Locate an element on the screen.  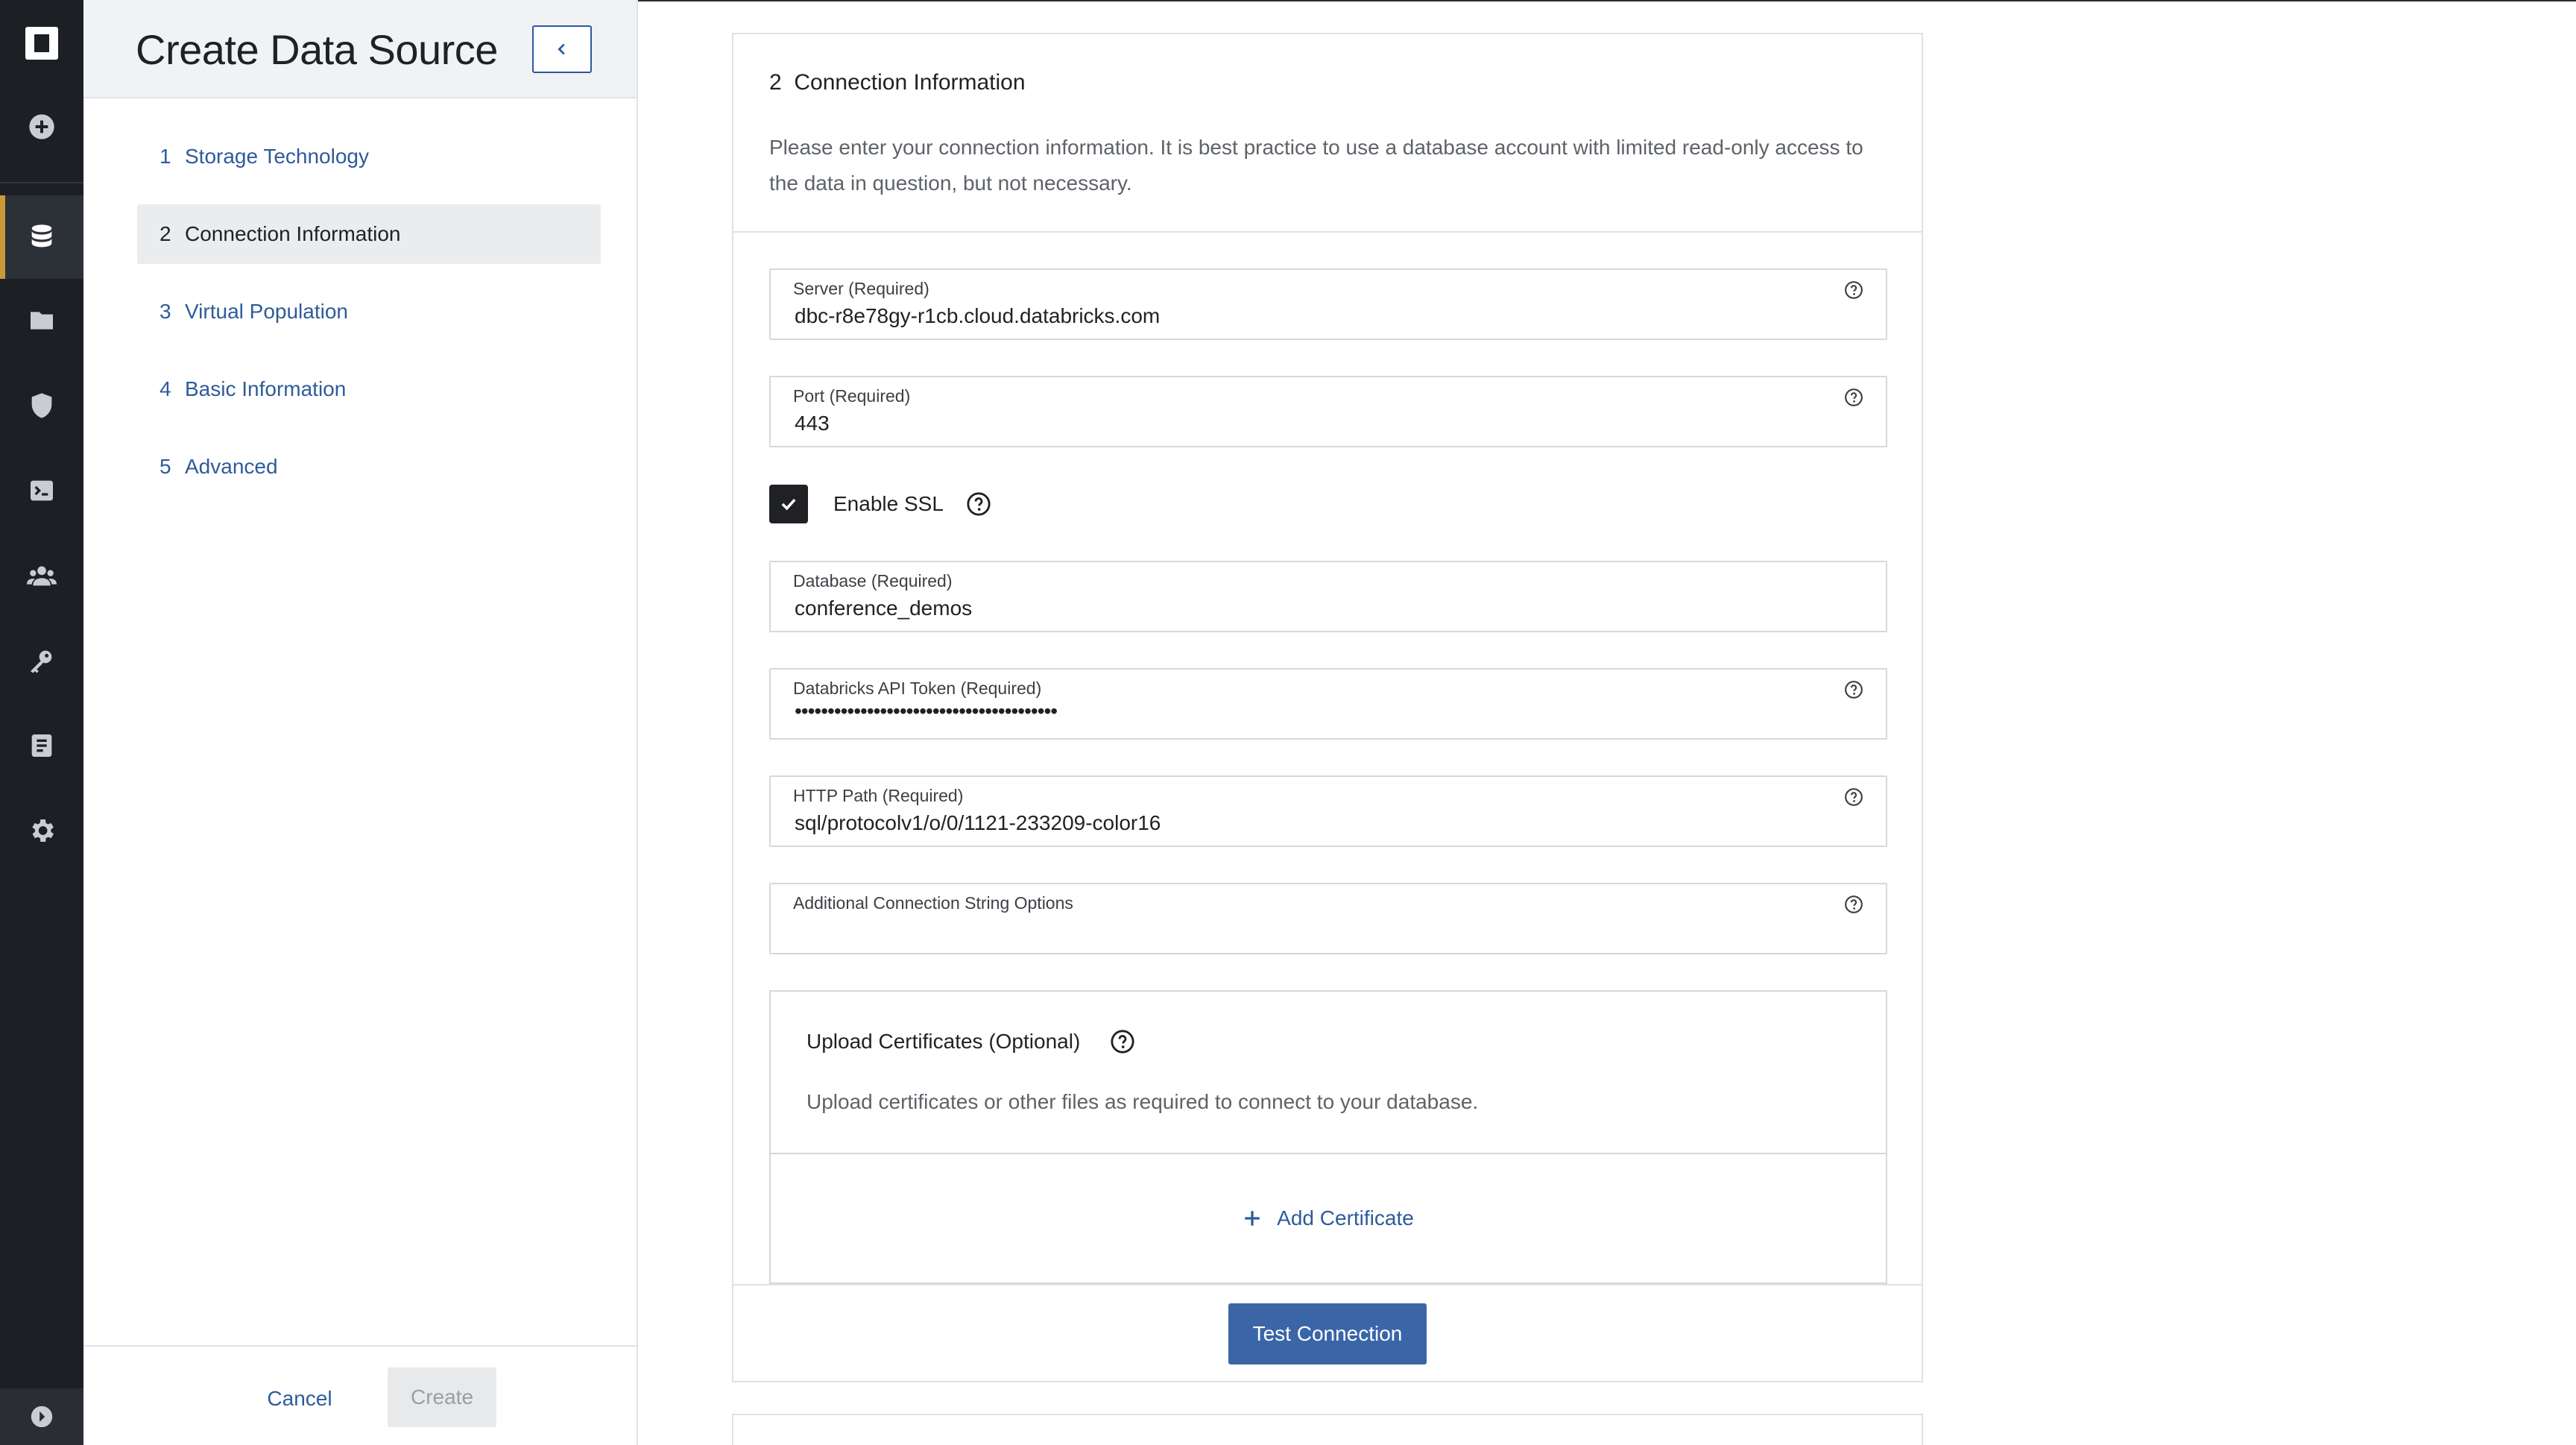
upload-title: Upload Certificates (Optional) is located at coordinates (970, 1041).